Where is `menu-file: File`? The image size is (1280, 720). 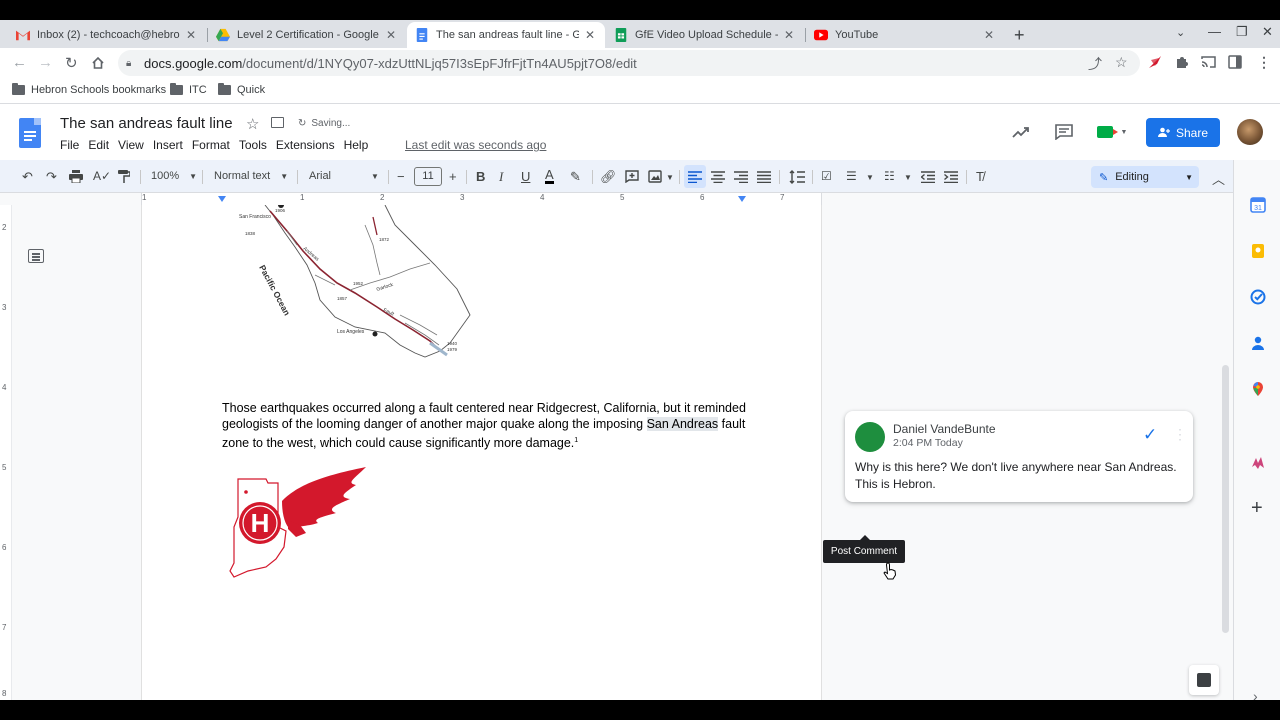 menu-file: File is located at coordinates (69, 145).